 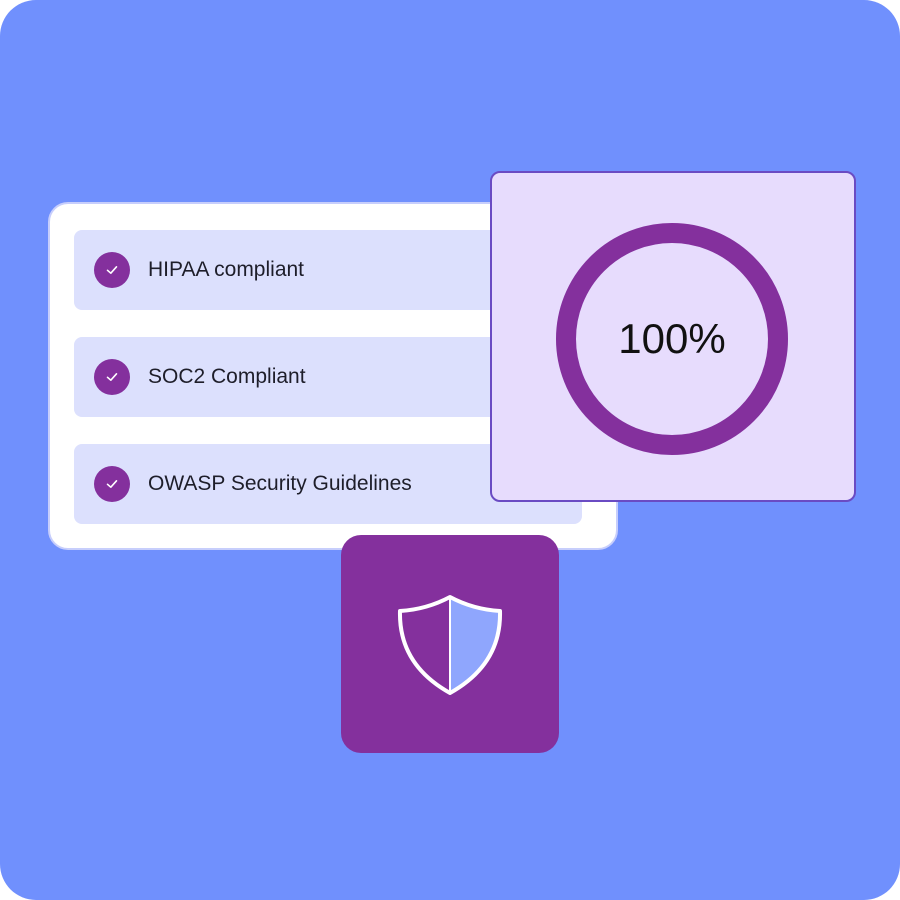 I want to click on progress-percentage: 100%, so click(x=672, y=338).